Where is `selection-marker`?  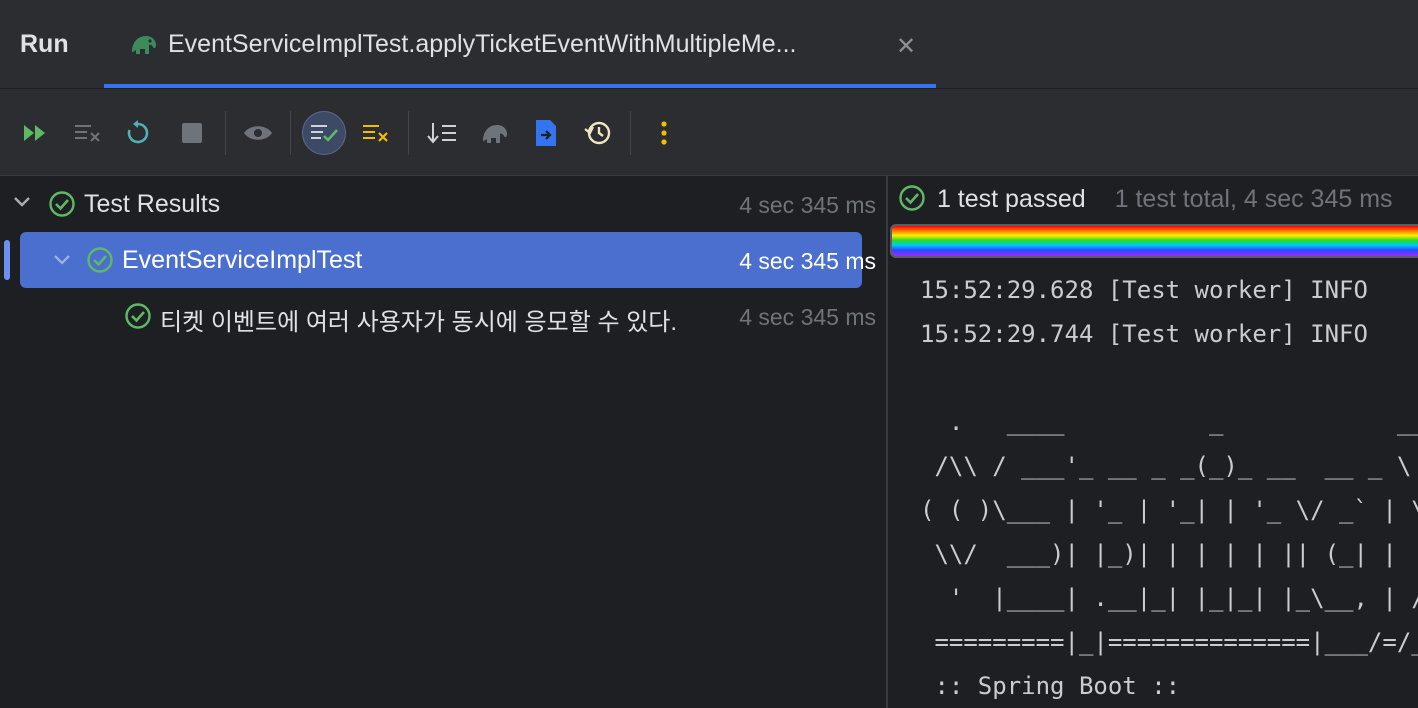 selection-marker is located at coordinates (7, 260).